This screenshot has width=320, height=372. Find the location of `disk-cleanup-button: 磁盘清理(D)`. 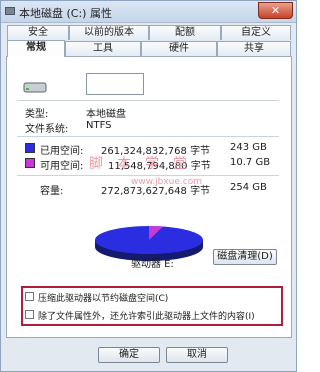

disk-cleanup-button: 磁盘清理(D) is located at coordinates (245, 257).